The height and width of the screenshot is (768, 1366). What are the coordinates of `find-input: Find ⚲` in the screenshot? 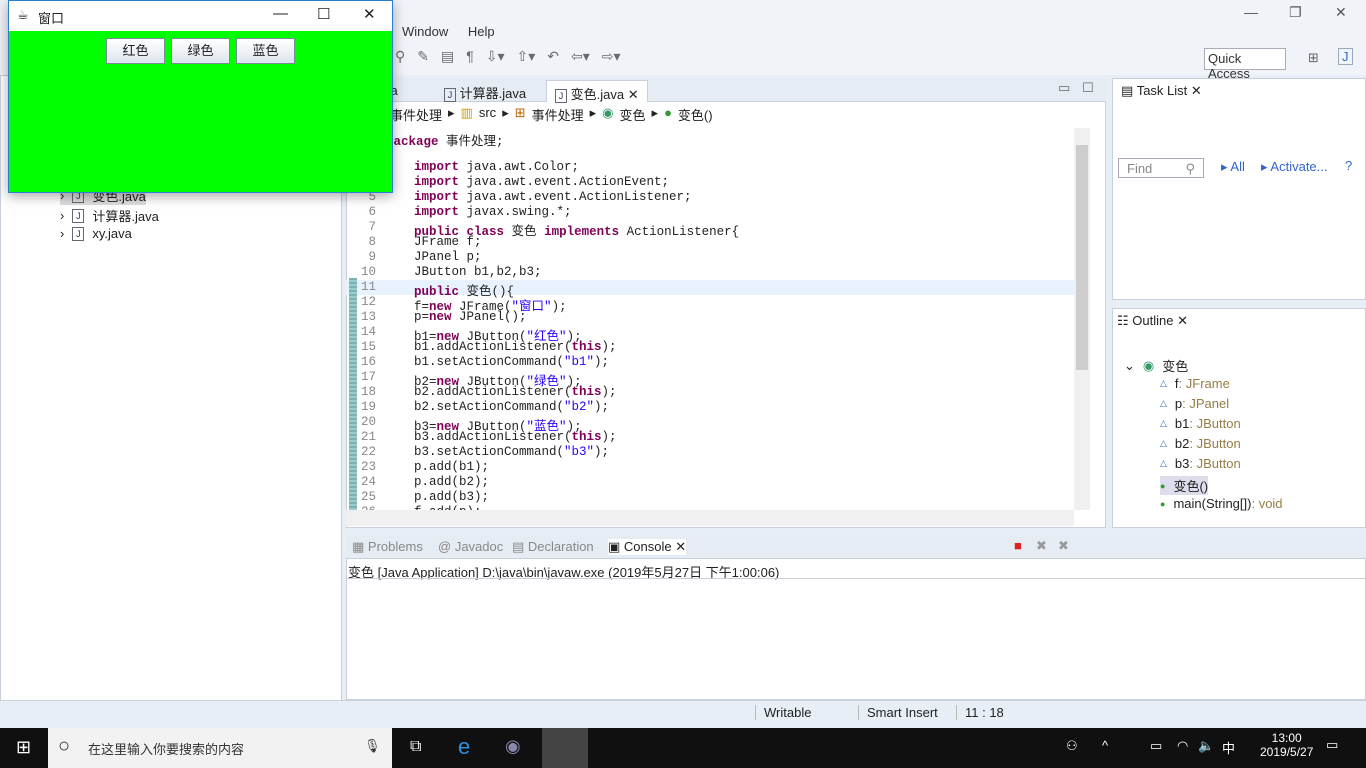 It's located at (1161, 168).